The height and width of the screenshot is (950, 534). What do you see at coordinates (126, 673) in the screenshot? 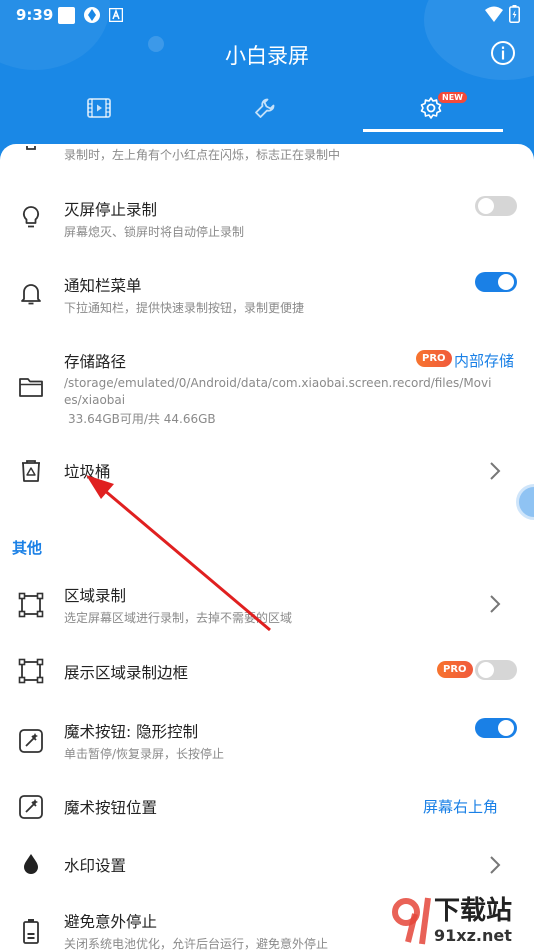
I see `region-border-title: 展示区域录制边框` at bounding box center [126, 673].